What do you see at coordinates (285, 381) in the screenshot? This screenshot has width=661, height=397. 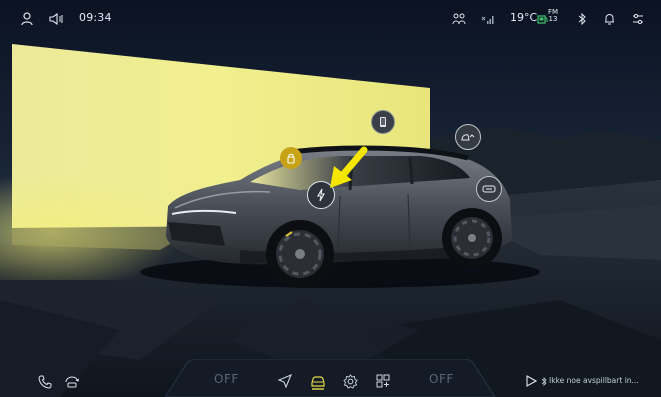 I see `navigation-icon` at bounding box center [285, 381].